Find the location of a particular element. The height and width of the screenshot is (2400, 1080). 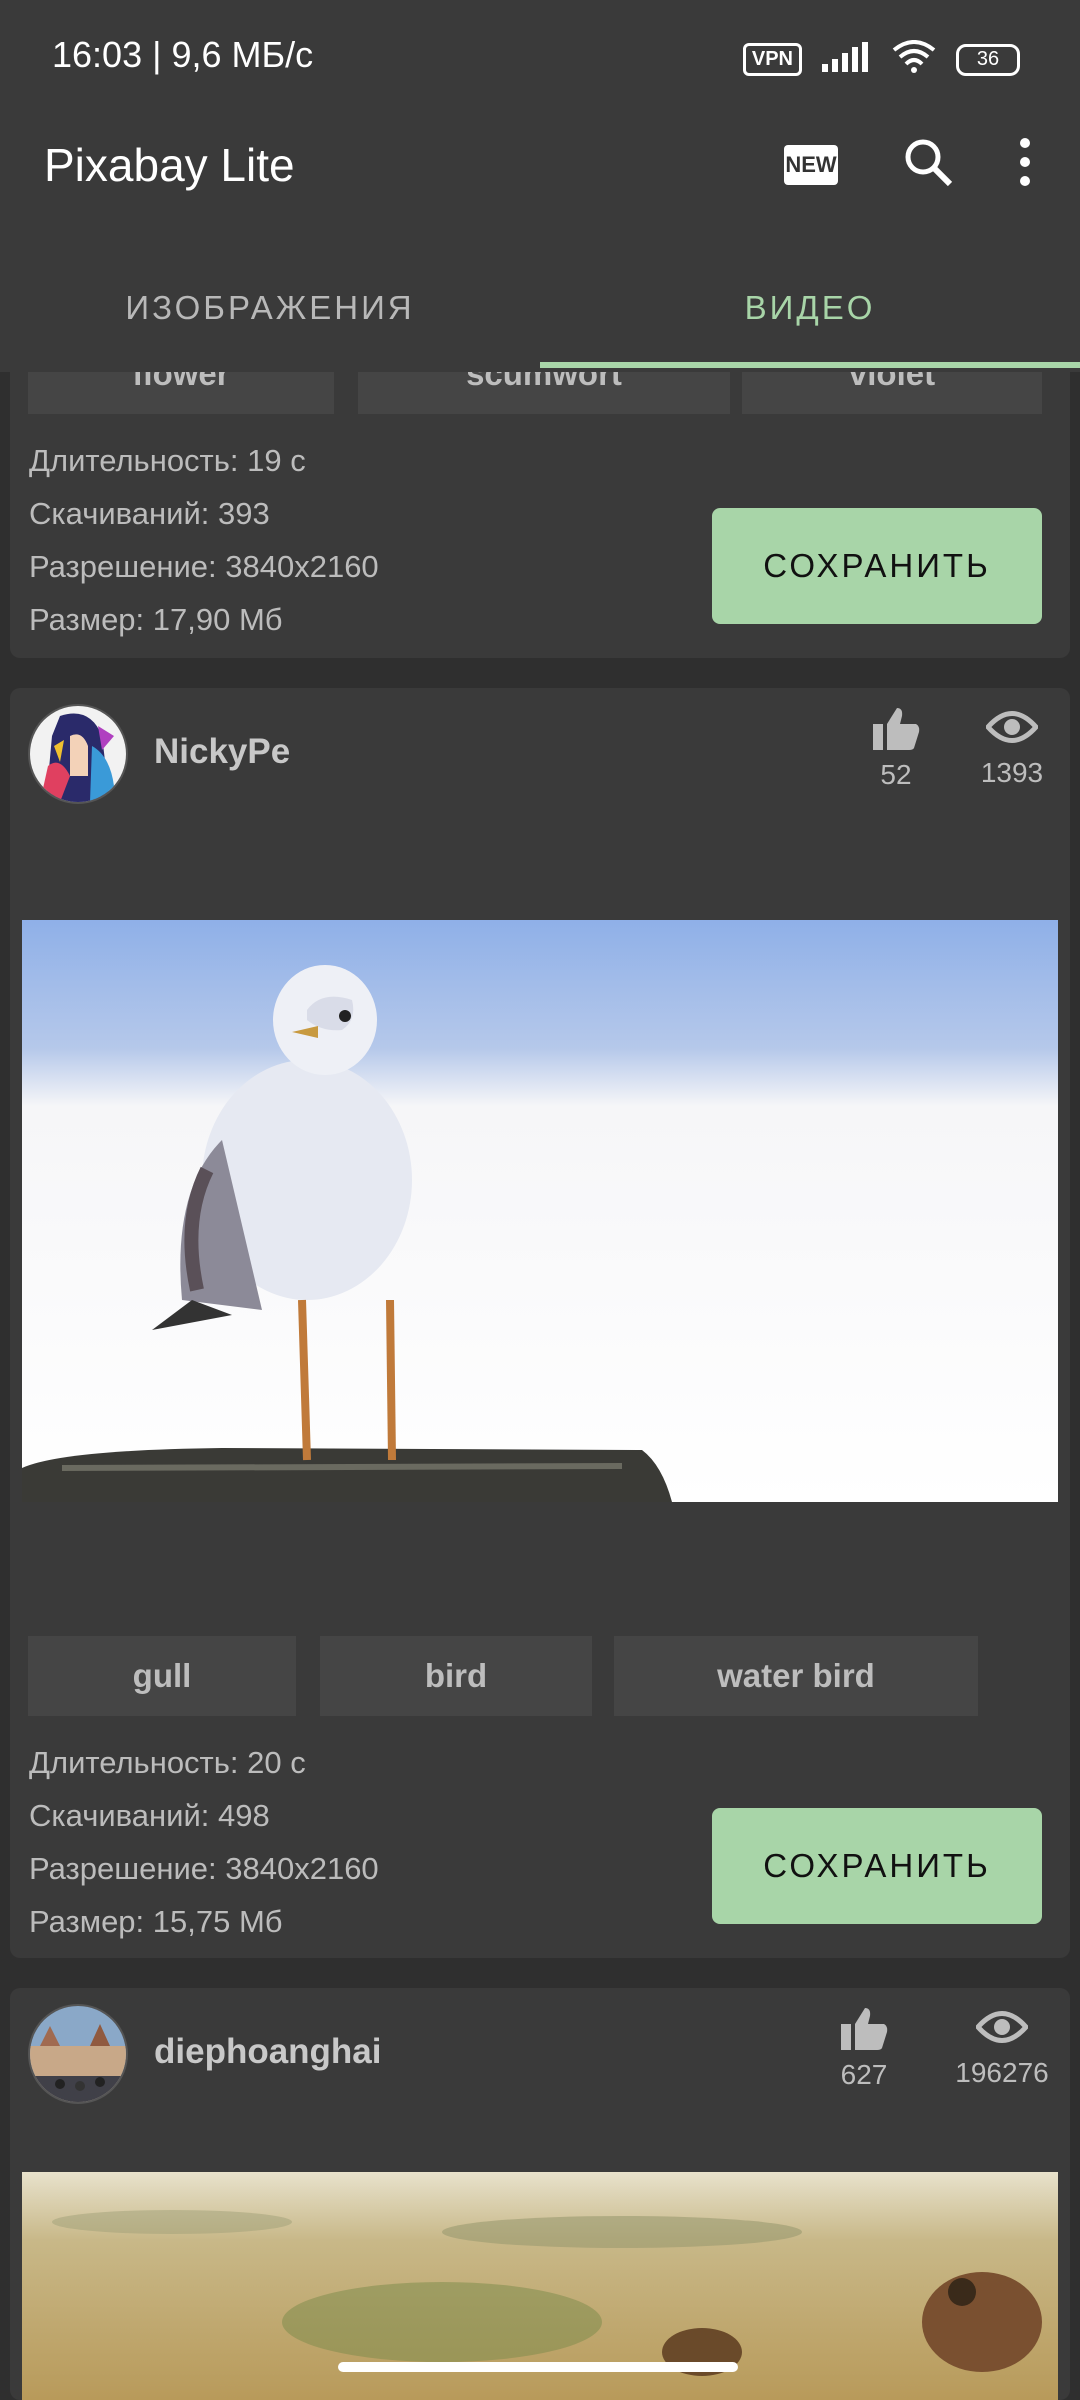

toolbar-actions: NEW is located at coordinates (908, 164).